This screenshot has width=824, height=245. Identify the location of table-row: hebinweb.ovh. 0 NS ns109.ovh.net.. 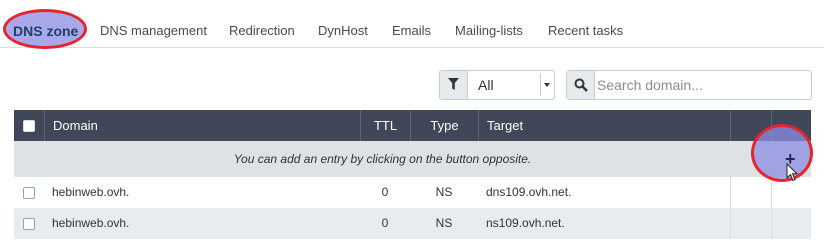
(412, 223).